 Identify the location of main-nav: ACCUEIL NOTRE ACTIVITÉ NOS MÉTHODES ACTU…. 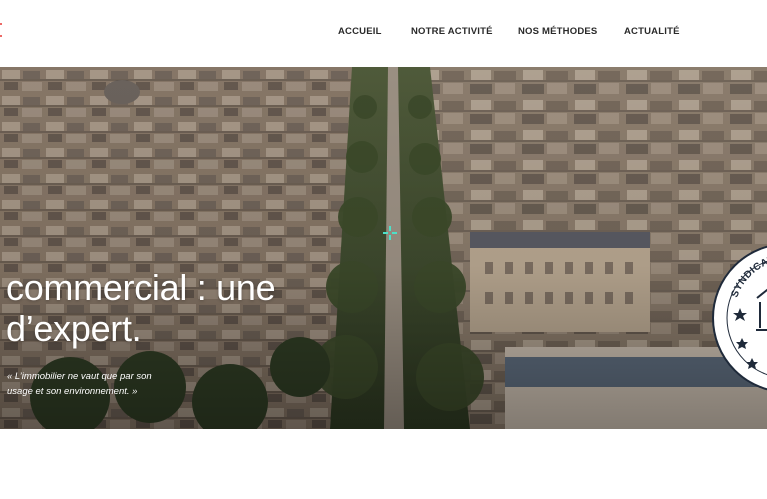
(383, 33).